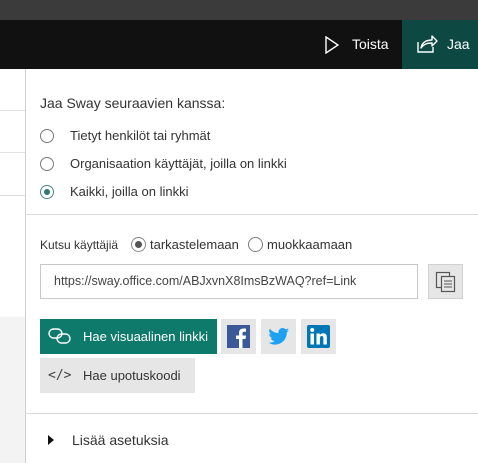  I want to click on caret-right-icon, so click(51, 440).